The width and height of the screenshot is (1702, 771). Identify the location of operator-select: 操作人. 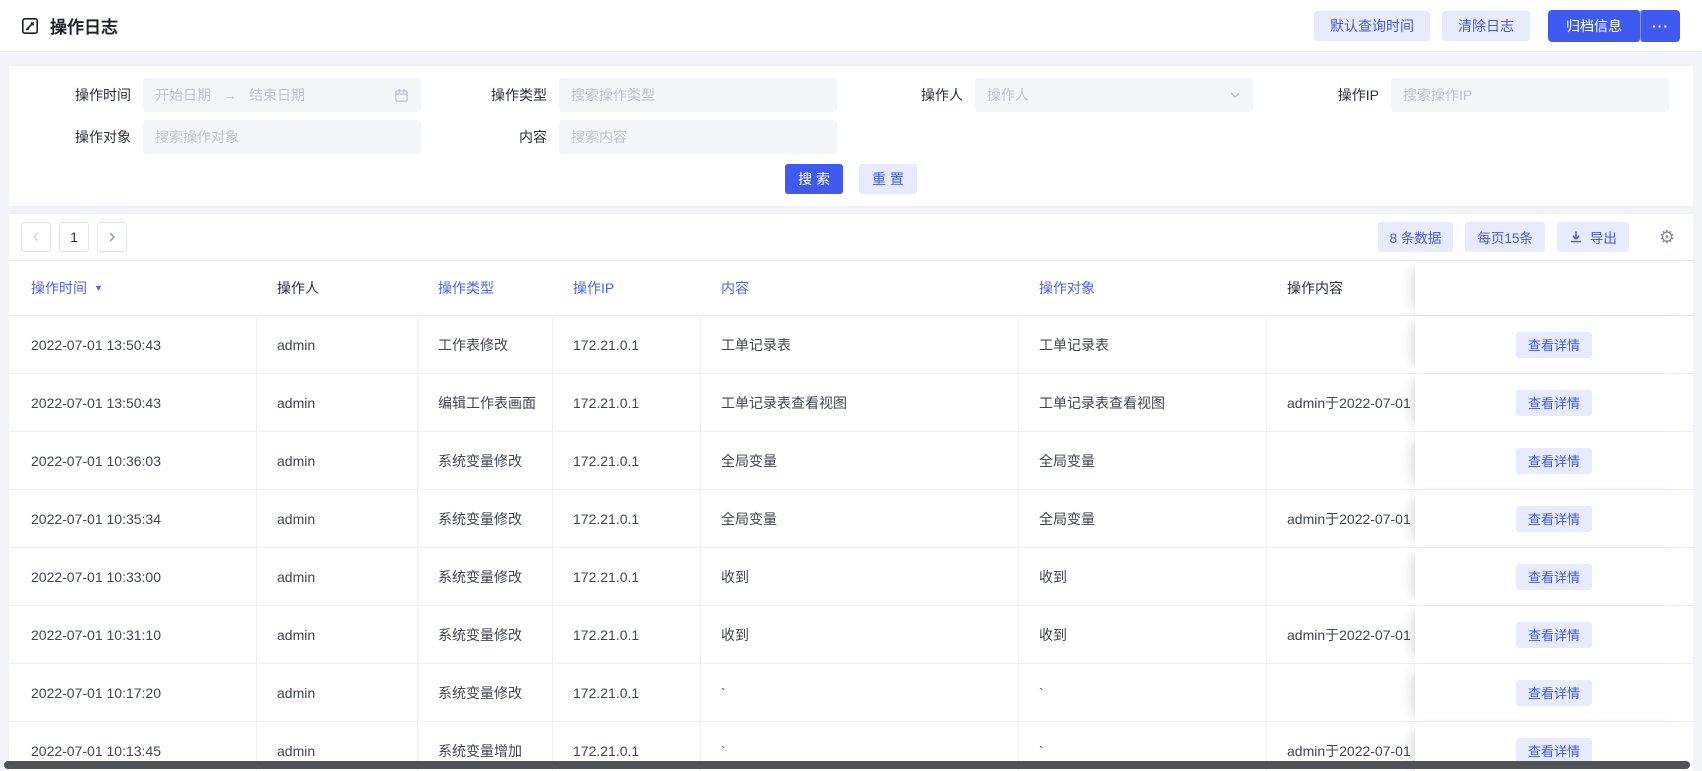
(1114, 95).